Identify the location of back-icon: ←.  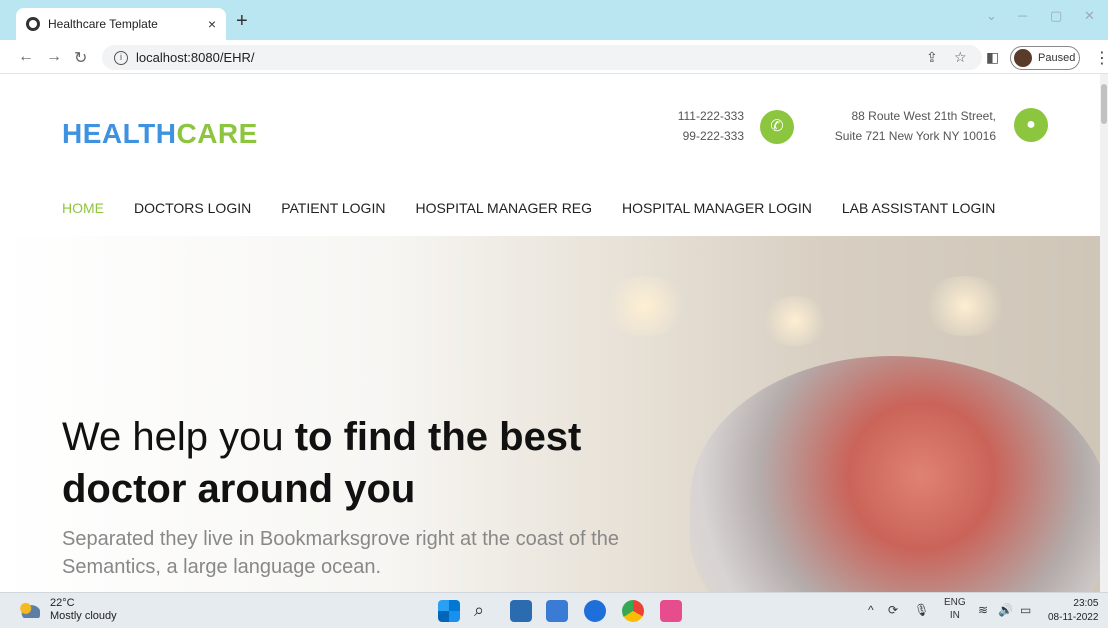
(26, 57).